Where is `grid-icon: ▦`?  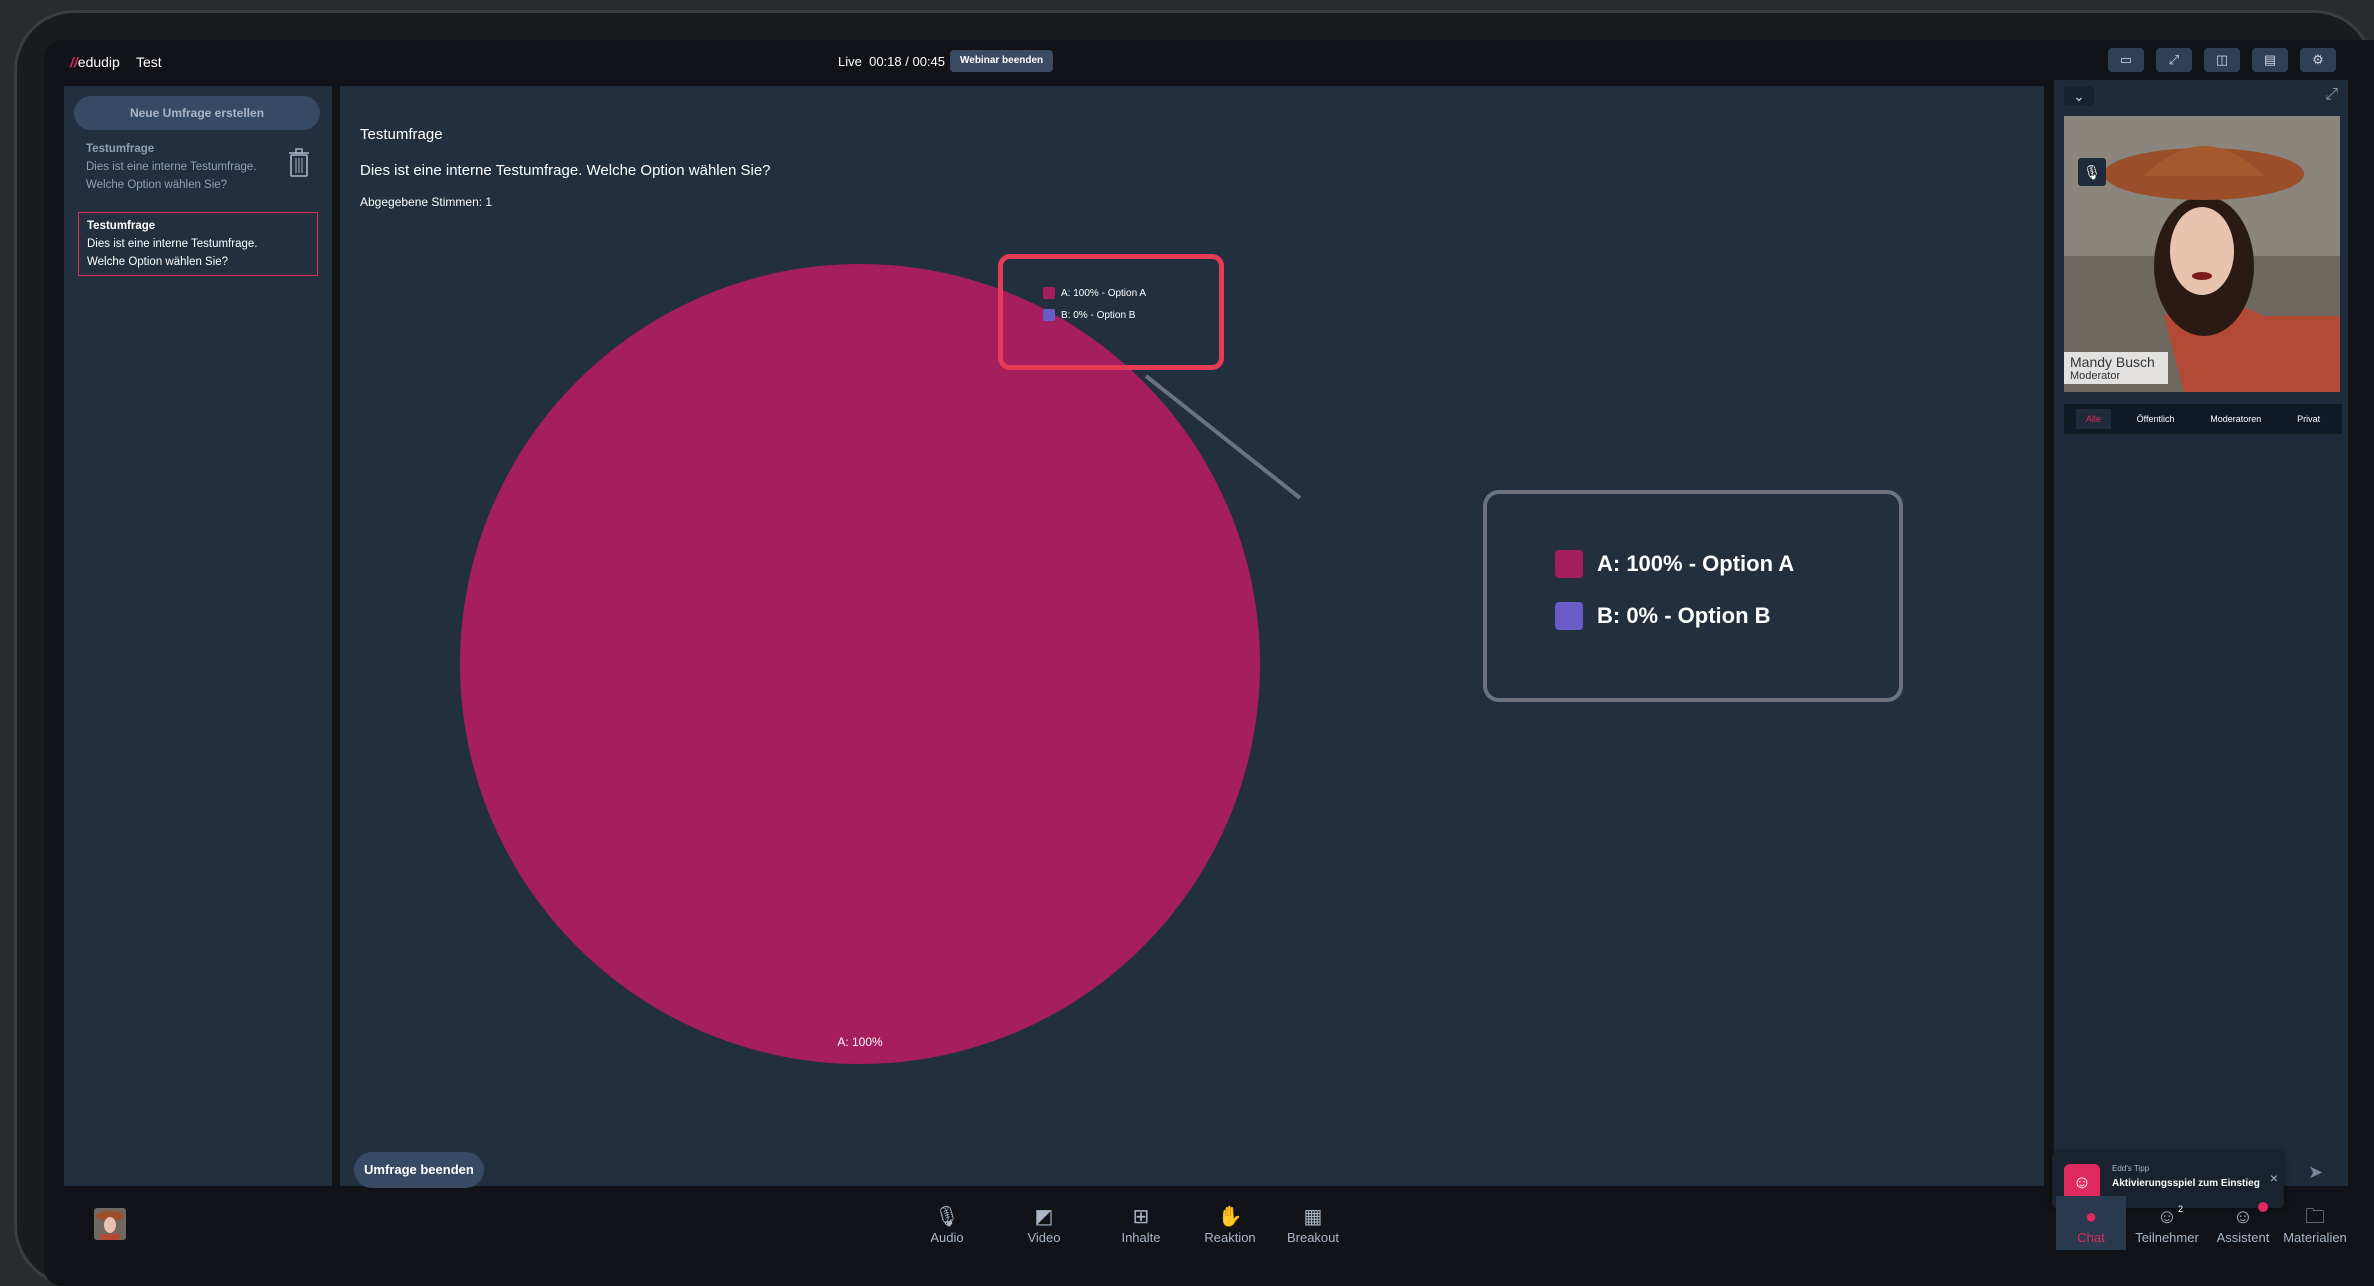
grid-icon: ▦ is located at coordinates (1313, 1217).